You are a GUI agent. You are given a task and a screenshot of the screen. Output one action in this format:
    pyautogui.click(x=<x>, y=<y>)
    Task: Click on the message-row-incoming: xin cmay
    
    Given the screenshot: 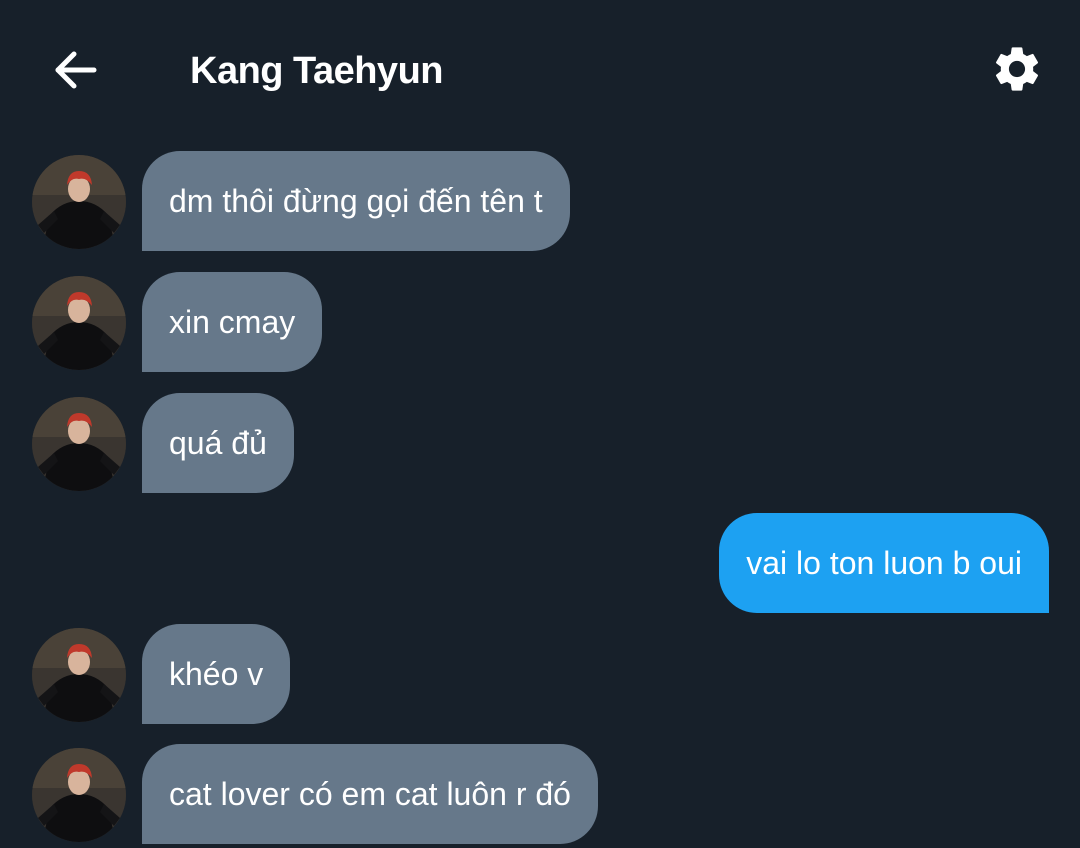 What is the action you would take?
    pyautogui.click(x=540, y=322)
    